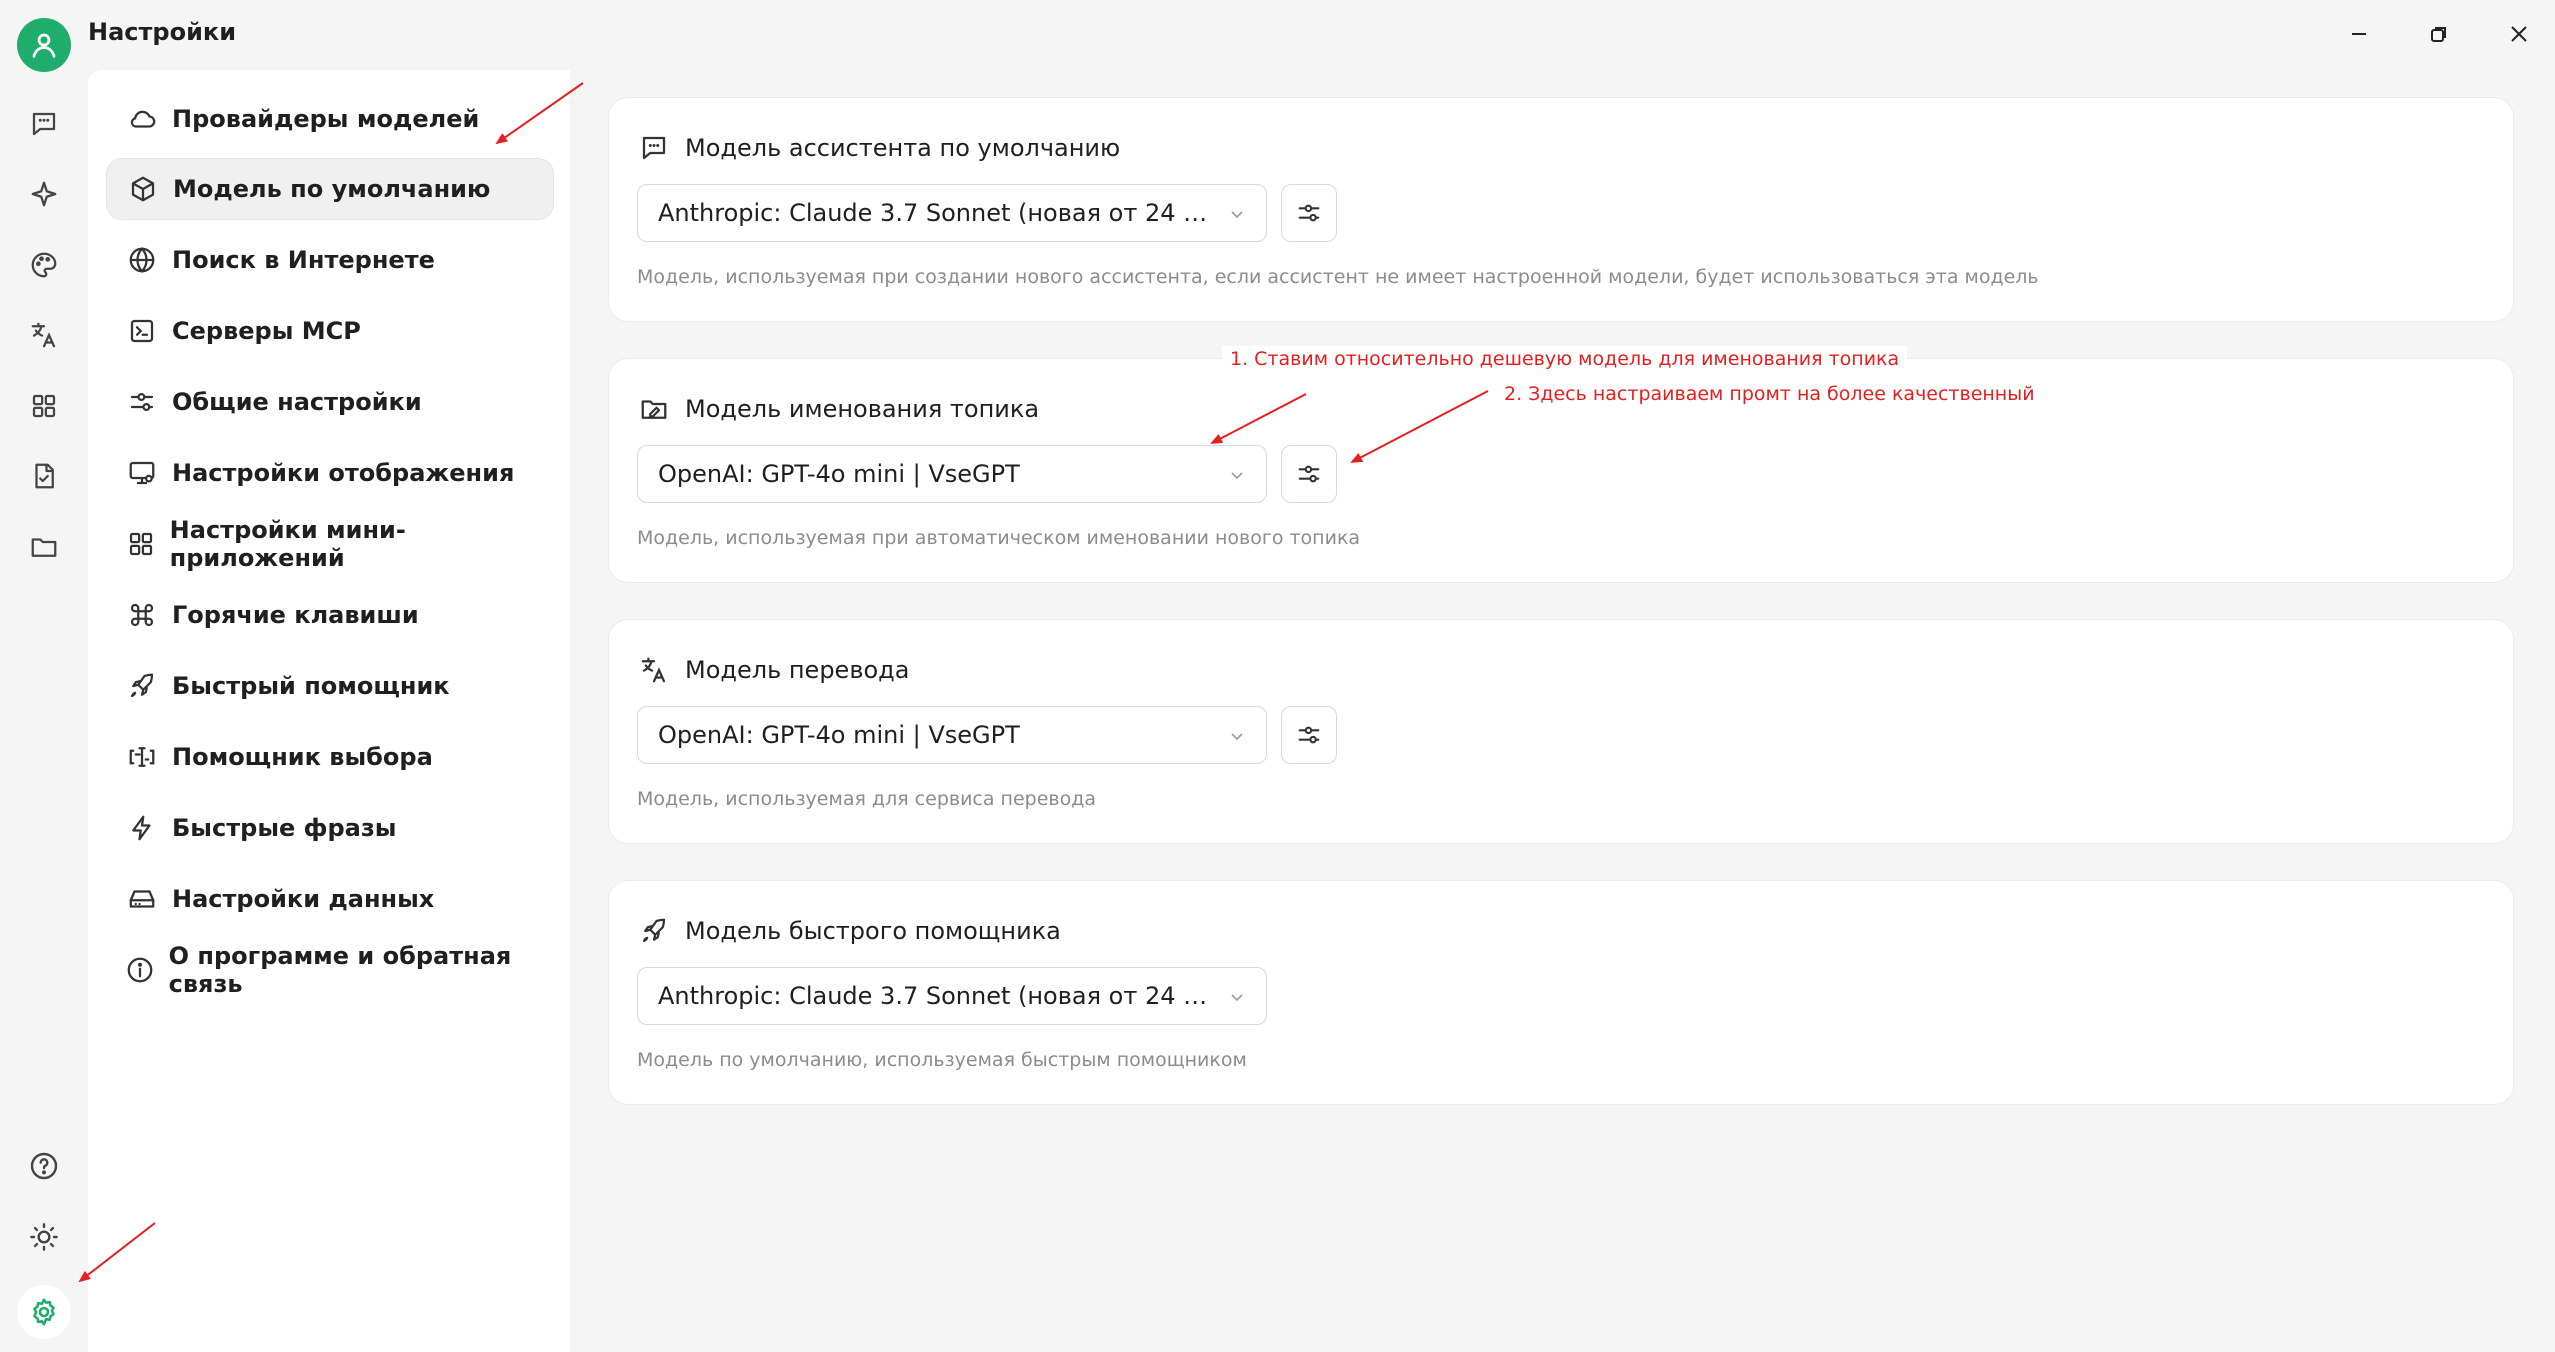 This screenshot has height=1352, width=2555. I want to click on restore-icon, so click(2438, 34).